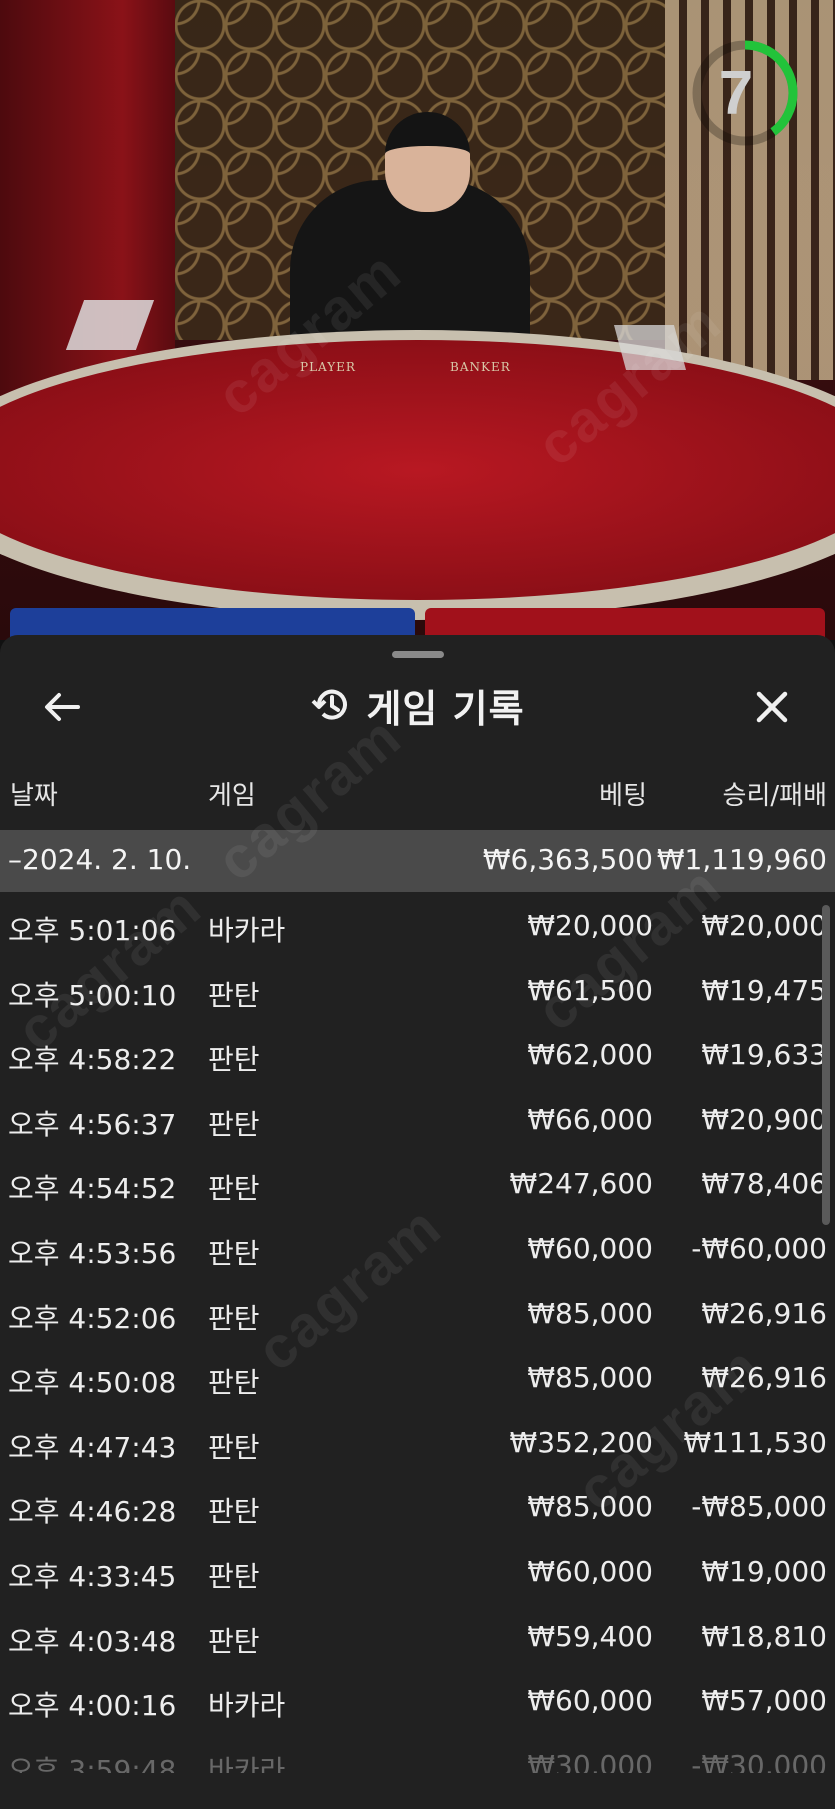 This screenshot has height=1809, width=835. What do you see at coordinates (92, 1706) in the screenshot?
I see `row-time: 오후 4:00:16` at bounding box center [92, 1706].